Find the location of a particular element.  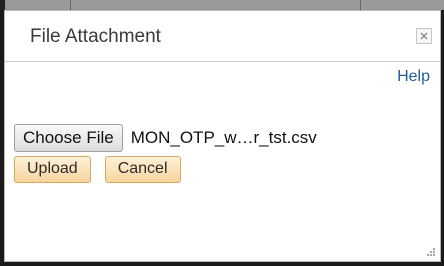

choose-file-button: Choose File is located at coordinates (68, 138).